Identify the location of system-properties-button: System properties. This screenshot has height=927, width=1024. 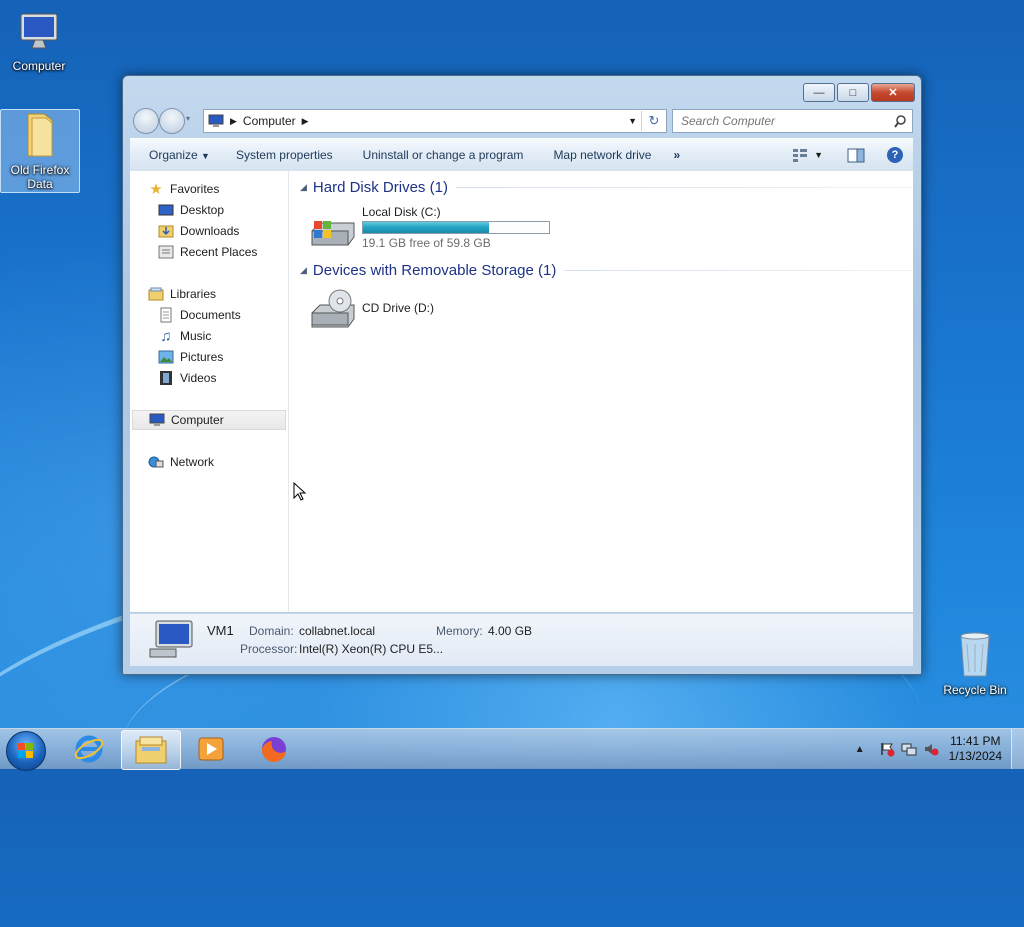
(286, 155).